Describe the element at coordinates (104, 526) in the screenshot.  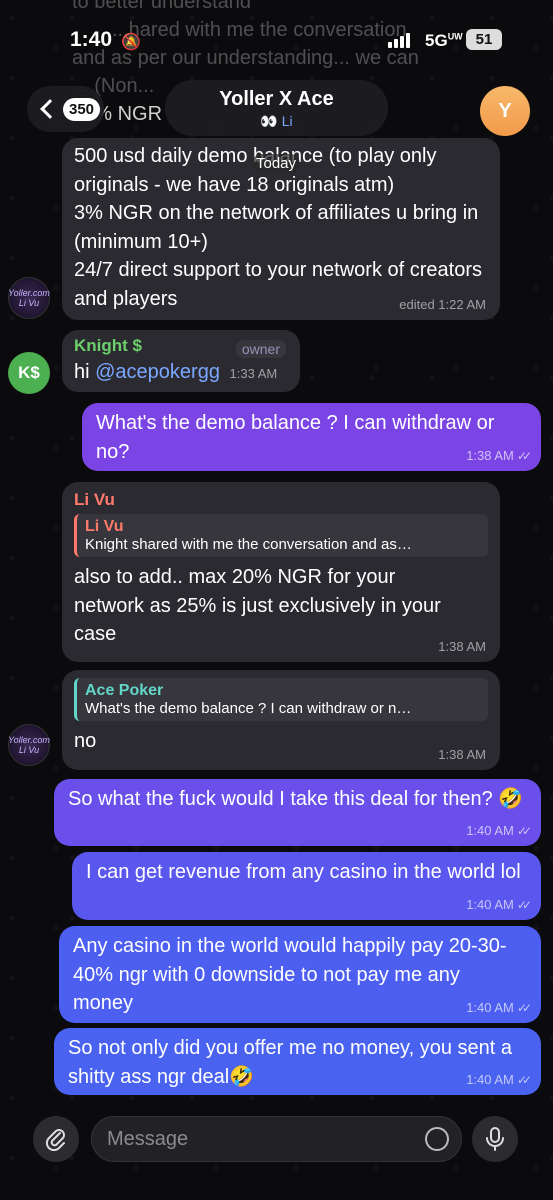
I see `reply-author: Li Vu` at that location.